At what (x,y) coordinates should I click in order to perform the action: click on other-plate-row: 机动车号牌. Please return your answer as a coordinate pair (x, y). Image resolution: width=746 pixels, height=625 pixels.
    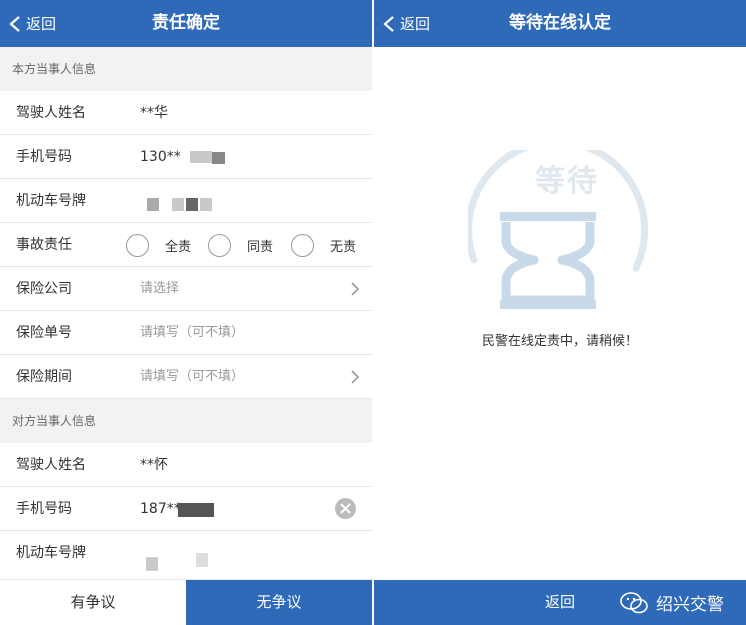
    Looking at the image, I should click on (186, 555).